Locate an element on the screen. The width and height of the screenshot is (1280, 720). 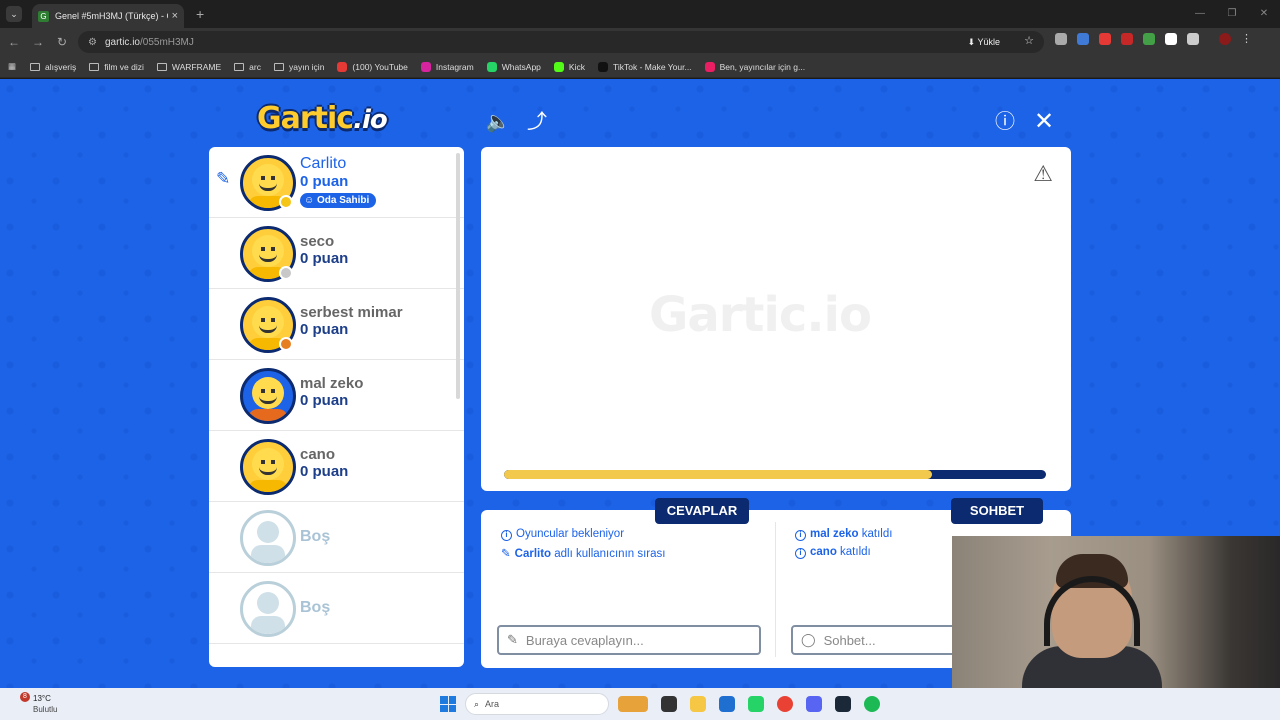
bookmark-folder: arc is located at coordinates (247, 67).